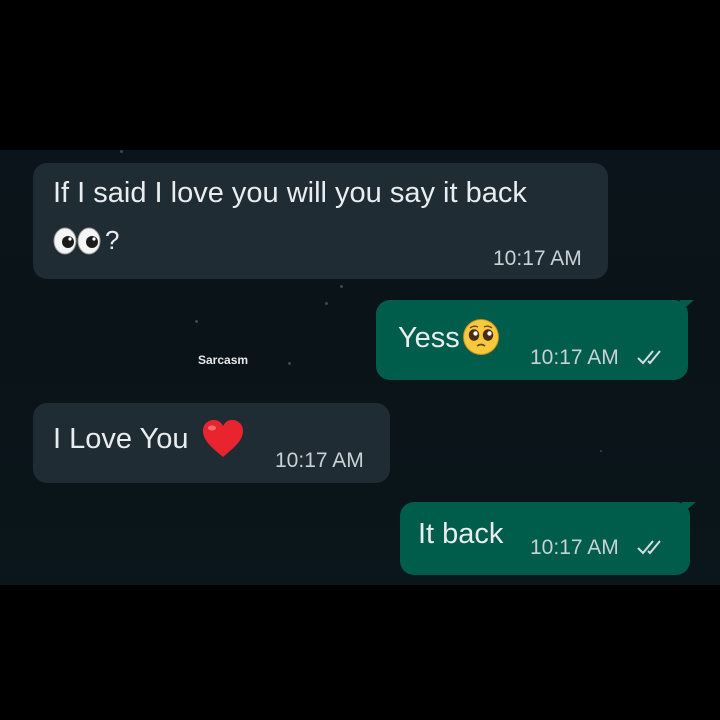 This screenshot has height=720, width=720. I want to click on incoming-message-bubble: I Love You 10:17 AM, so click(211, 443).